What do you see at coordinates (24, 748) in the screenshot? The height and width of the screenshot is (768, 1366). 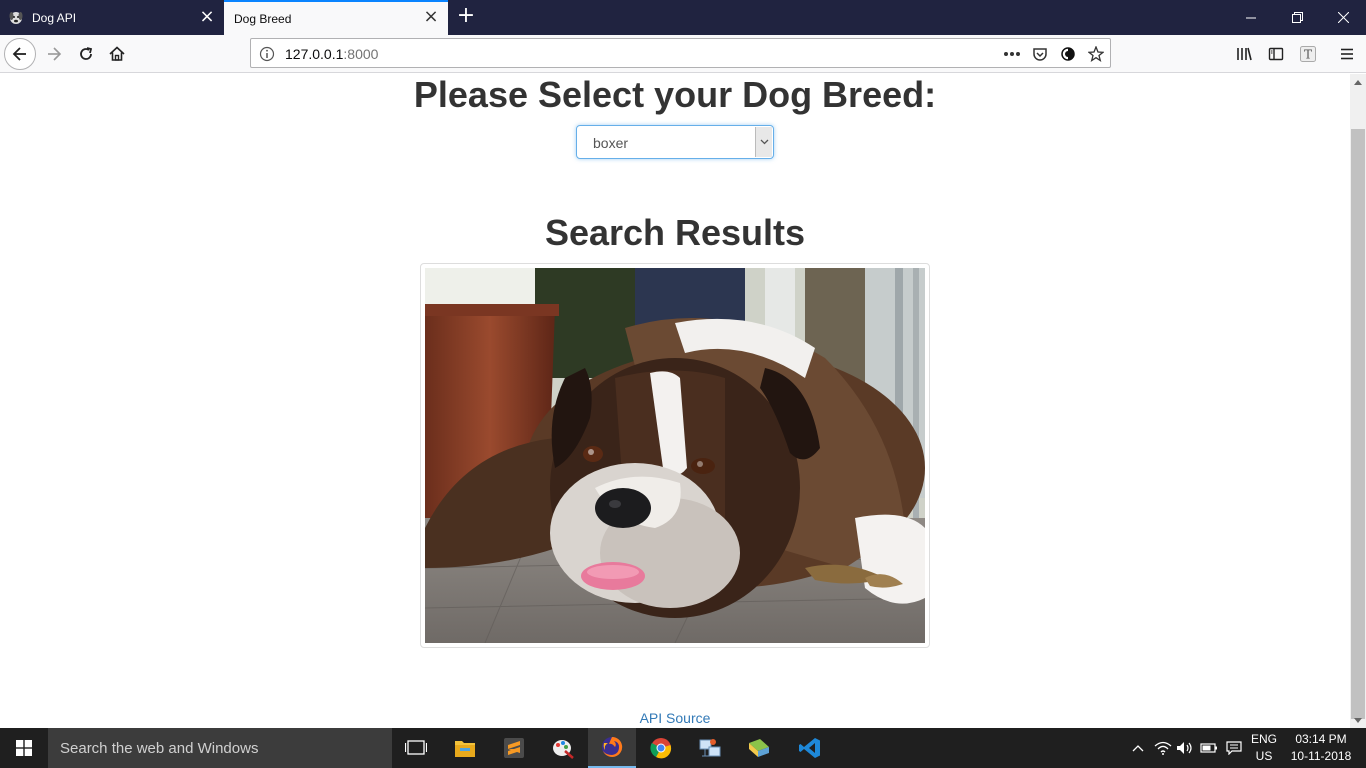 I see `windows-start-icon` at bounding box center [24, 748].